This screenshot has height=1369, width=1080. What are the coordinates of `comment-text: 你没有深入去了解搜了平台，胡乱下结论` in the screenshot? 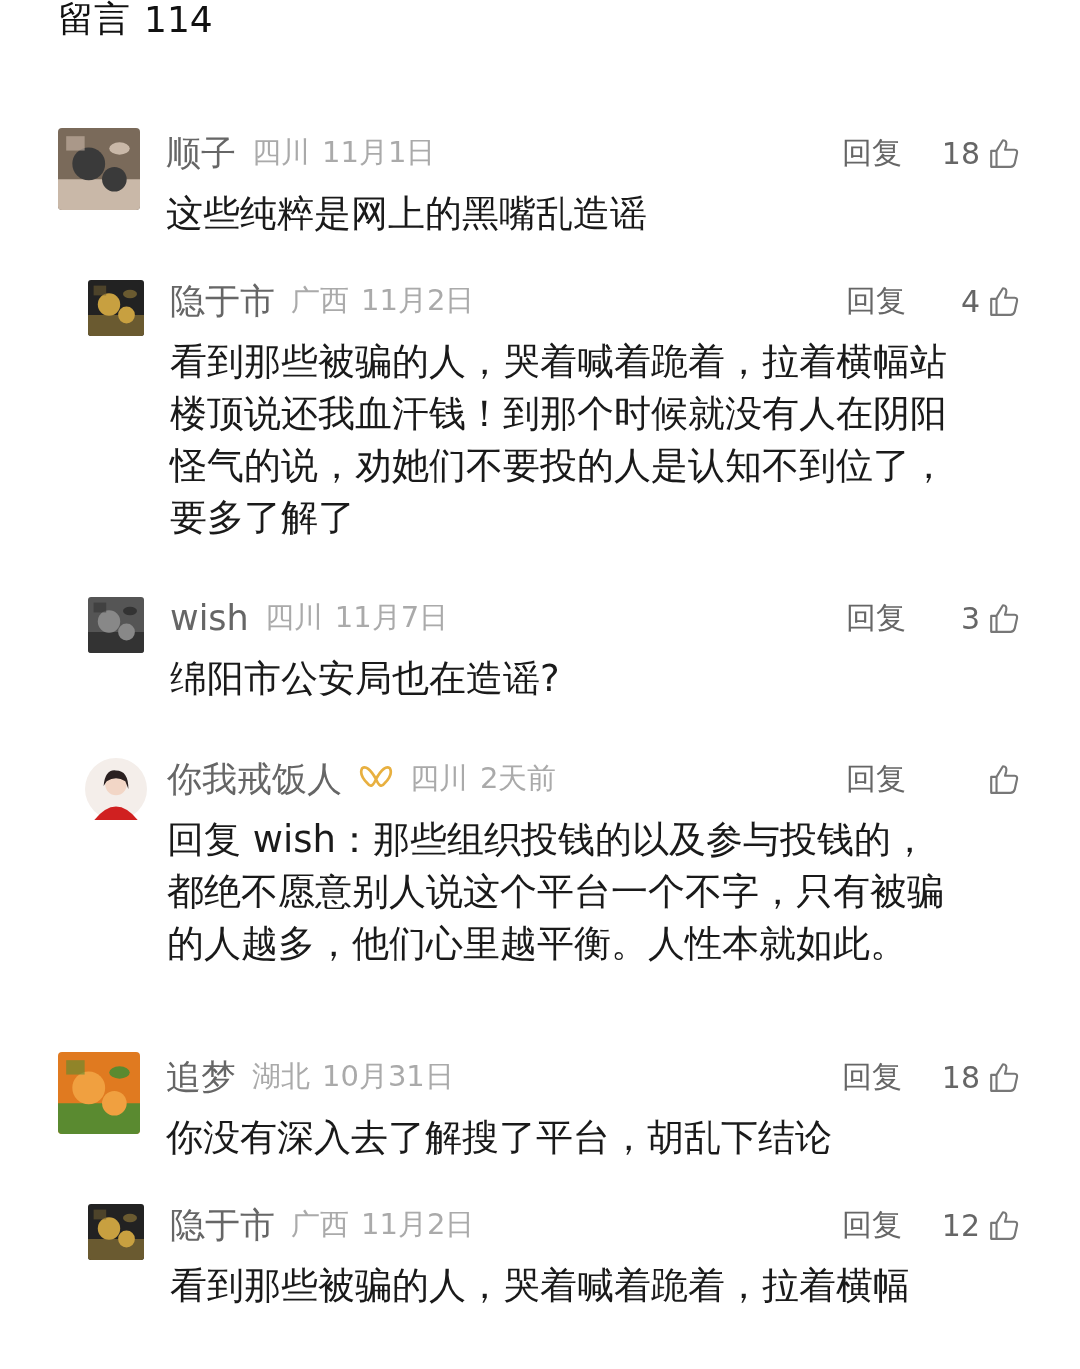 It's located at (499, 1138).